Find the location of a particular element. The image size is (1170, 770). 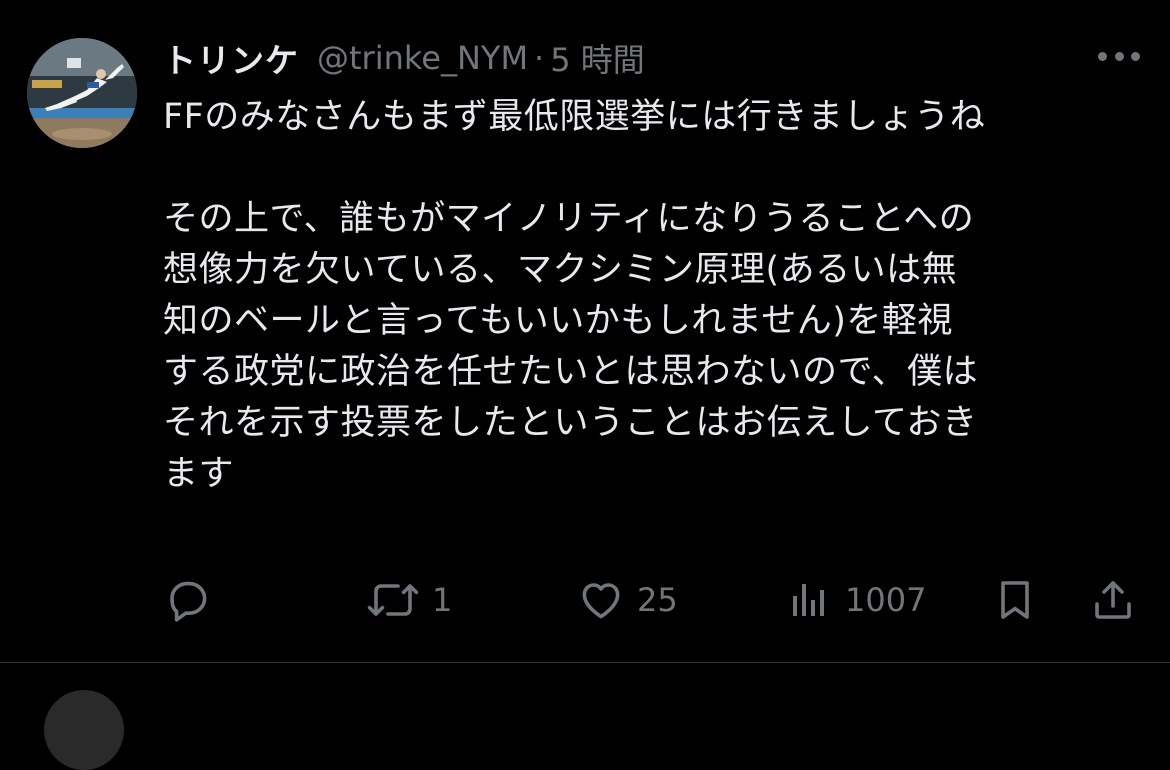

bookmark-icon is located at coordinates (1015, 600).